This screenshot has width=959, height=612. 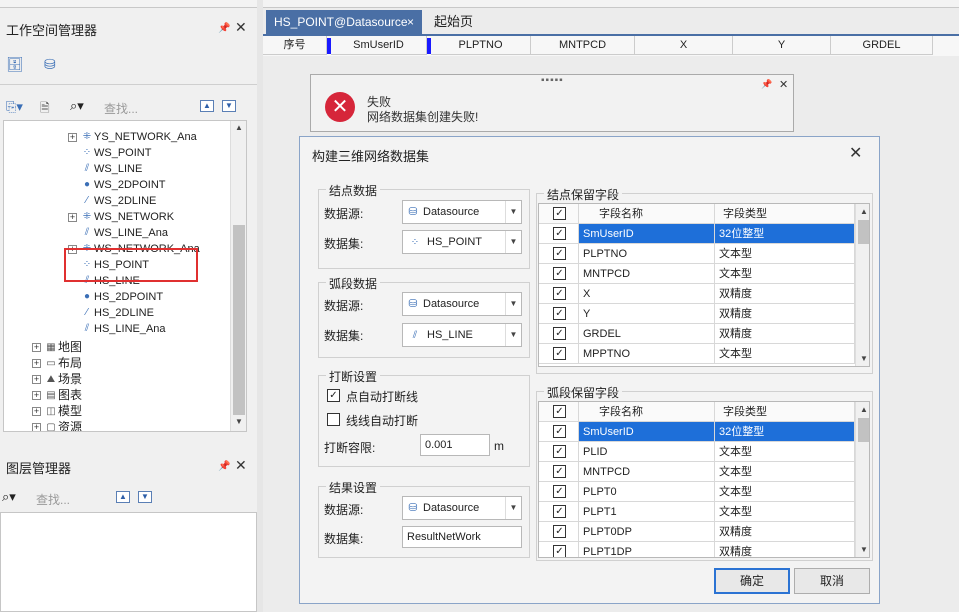 I want to click on arc-dataset-select: ⫽ HS_LINE ▼, so click(x=462, y=335).